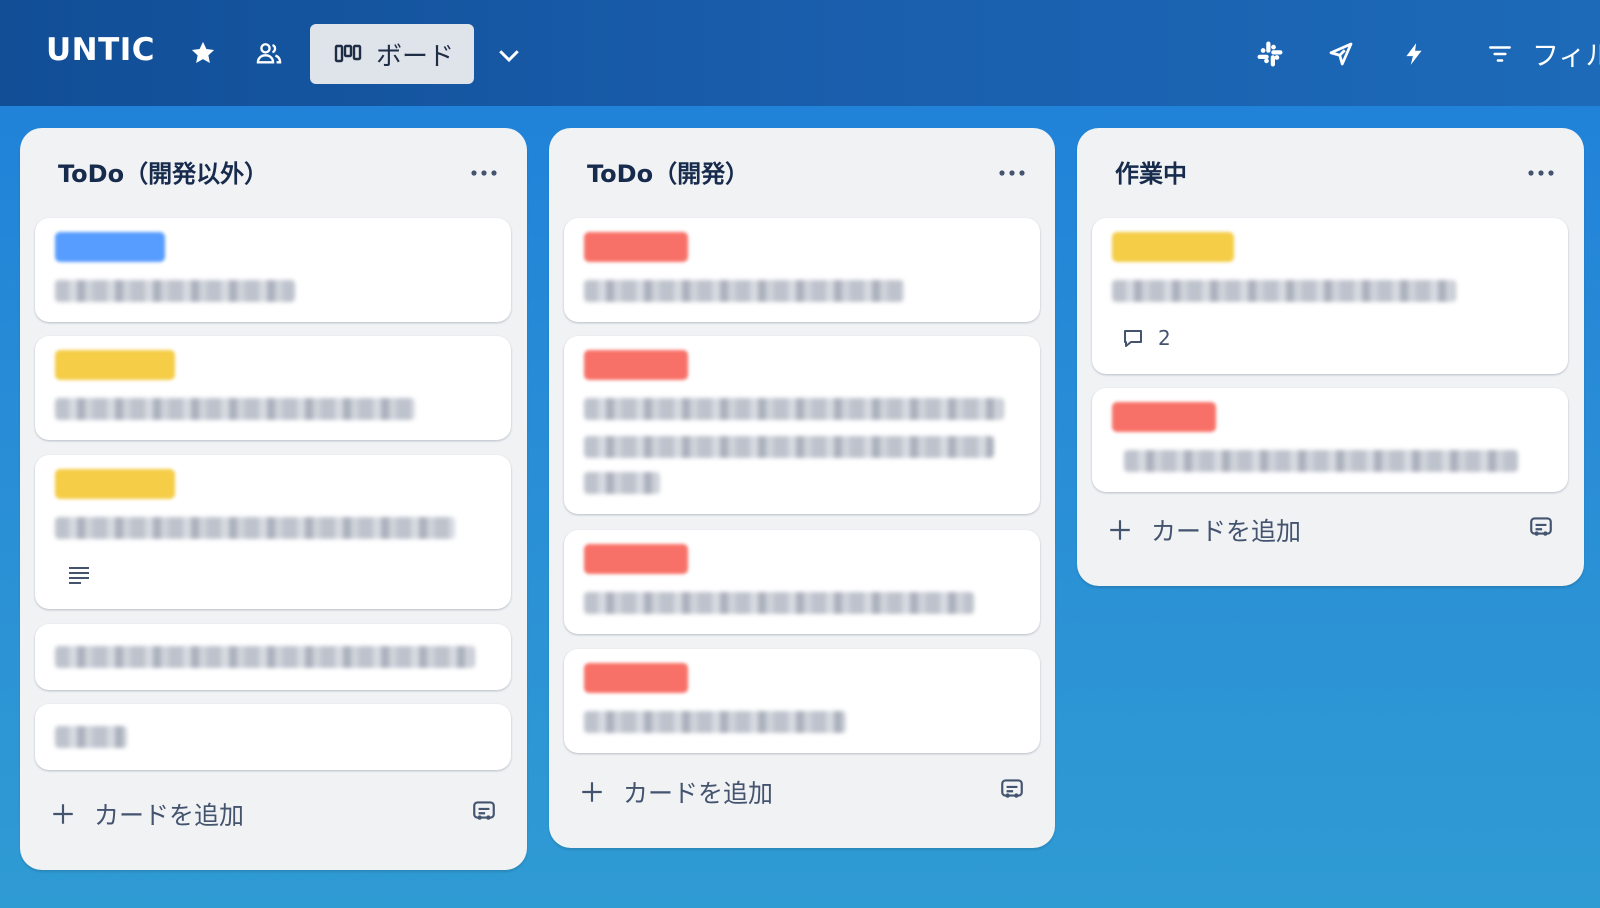 The width and height of the screenshot is (1600, 908). I want to click on board-name: UNTIC, so click(100, 50).